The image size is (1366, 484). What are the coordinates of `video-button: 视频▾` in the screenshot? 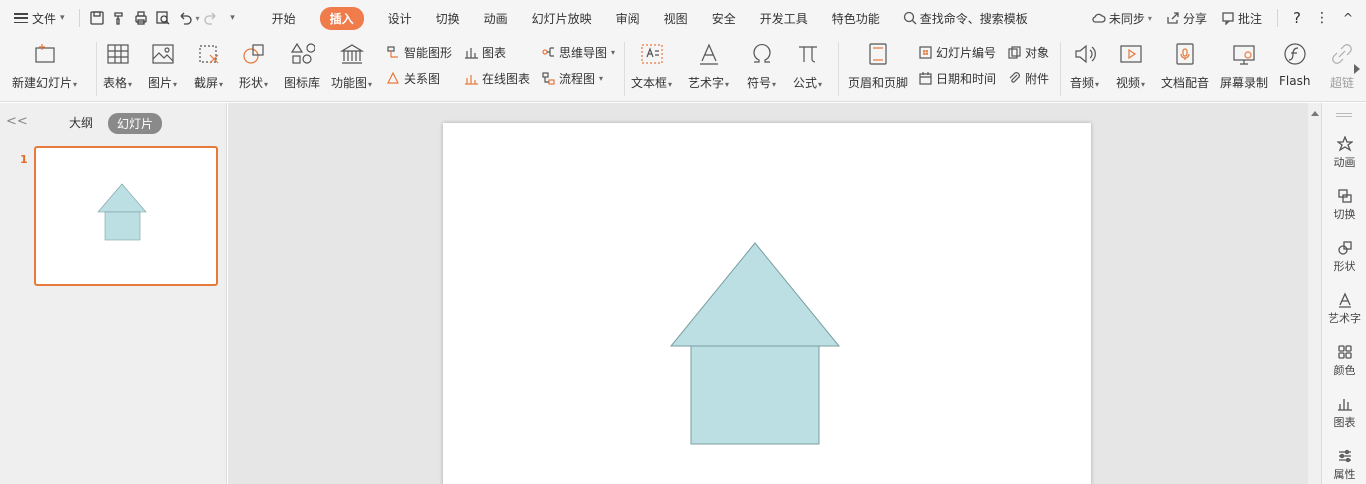 It's located at (1130, 65).